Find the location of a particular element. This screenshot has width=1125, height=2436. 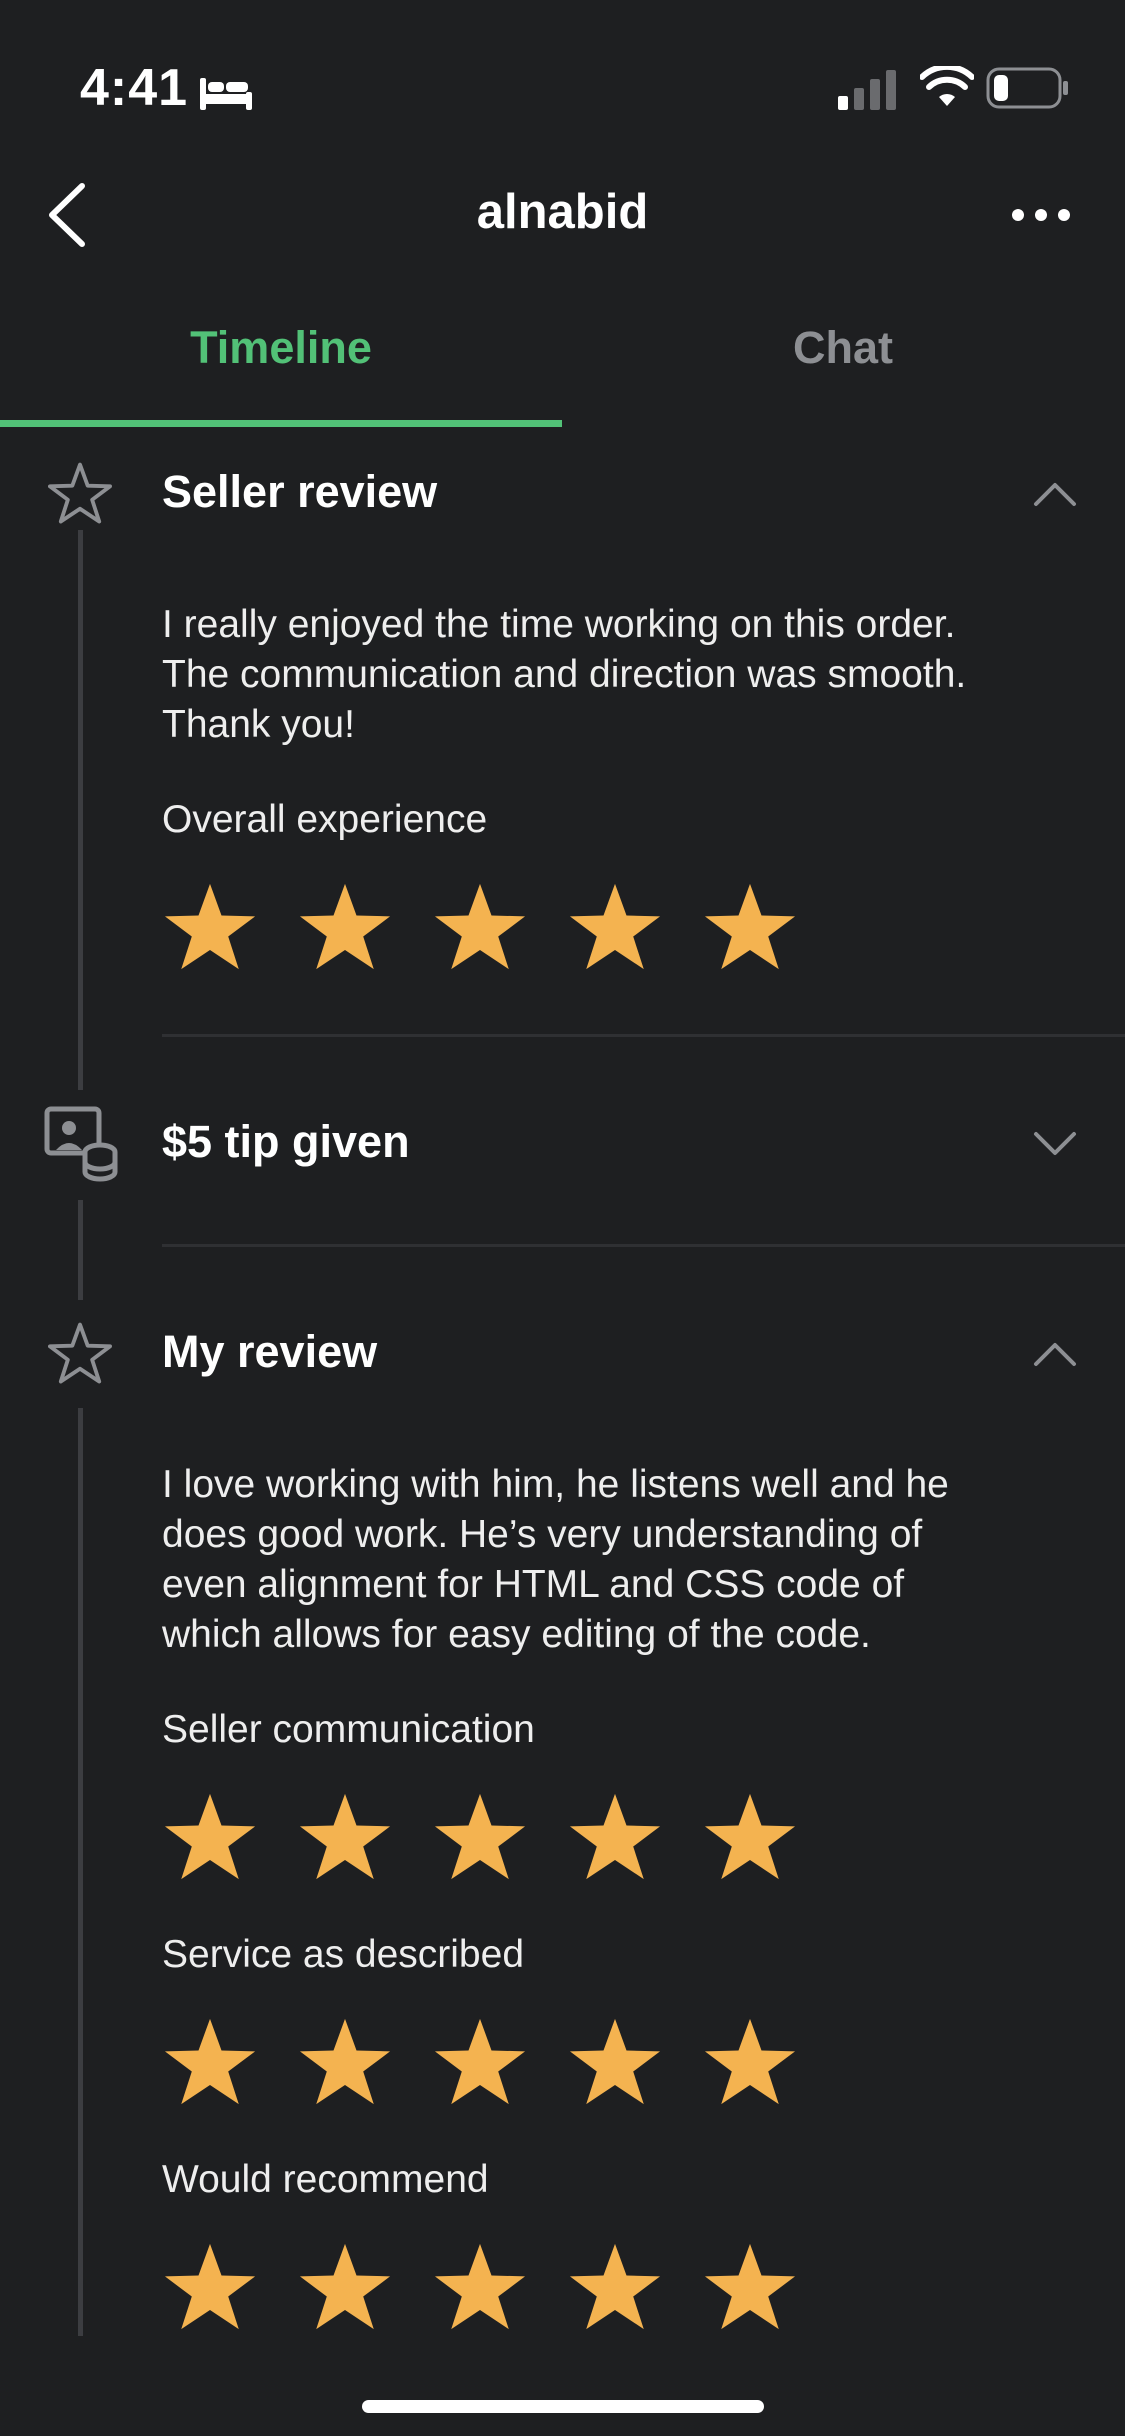

seller-communication-rating is located at coordinates (499, 1835).